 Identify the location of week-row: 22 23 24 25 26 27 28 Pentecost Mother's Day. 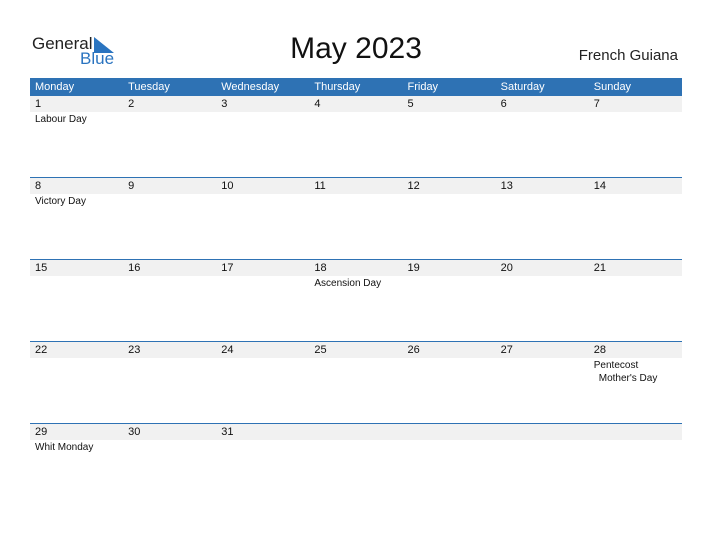
(356, 382).